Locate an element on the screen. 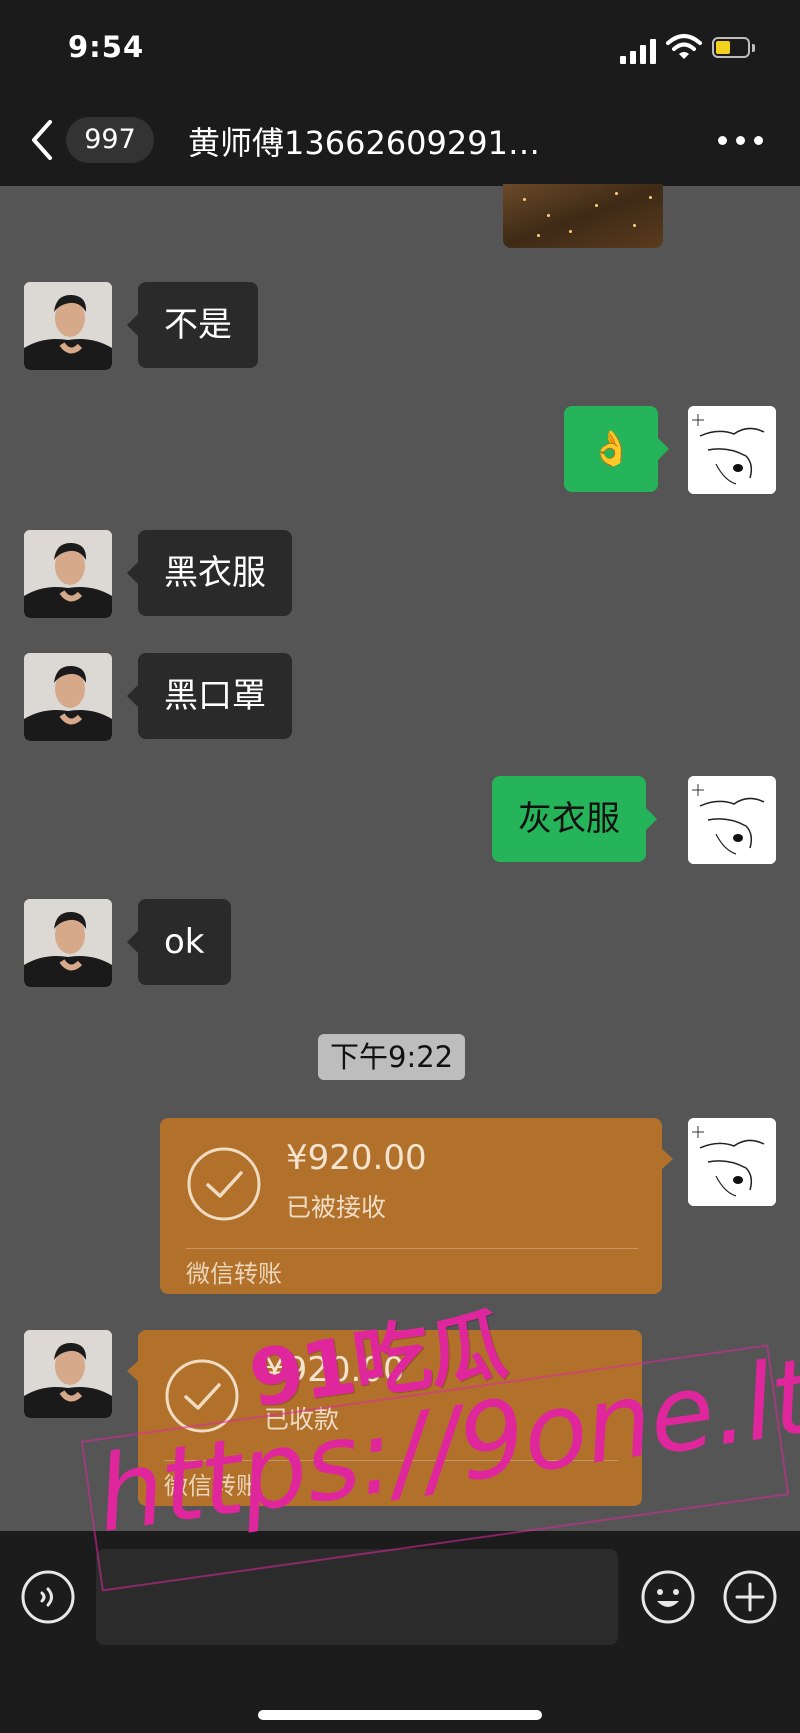 This screenshot has height=1733, width=800. transfer-status: 已收款 is located at coordinates (302, 1419).